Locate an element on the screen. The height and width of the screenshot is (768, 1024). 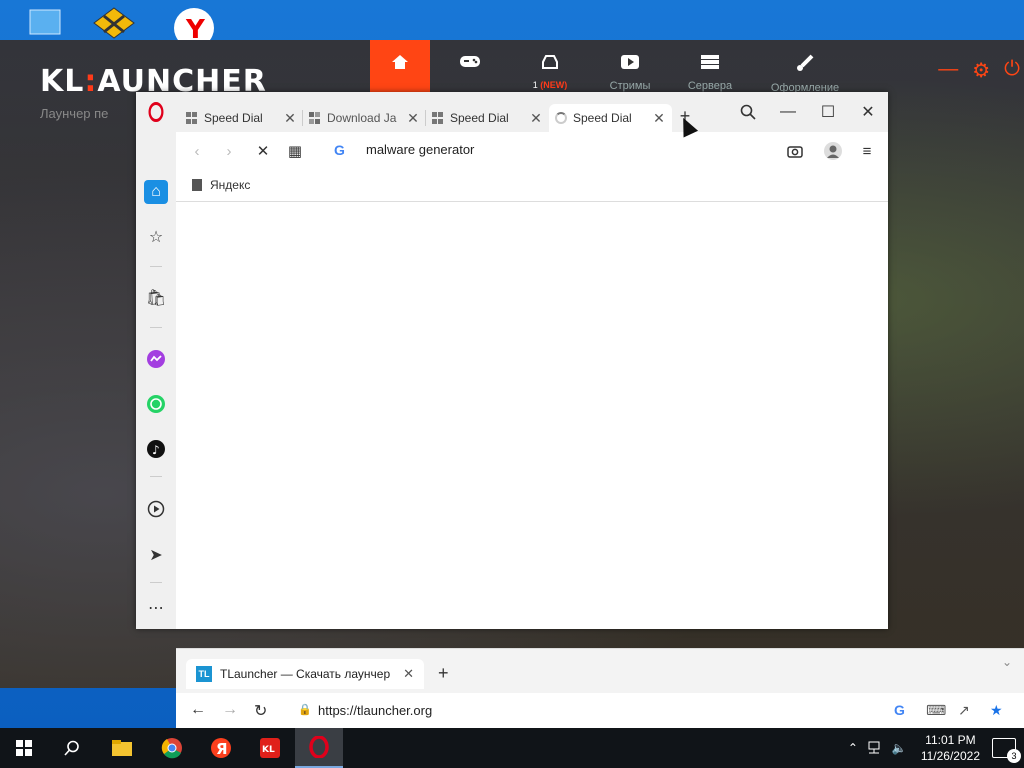
opera-window-controls: — ☐ ✕ is located at coordinates (808, 112).